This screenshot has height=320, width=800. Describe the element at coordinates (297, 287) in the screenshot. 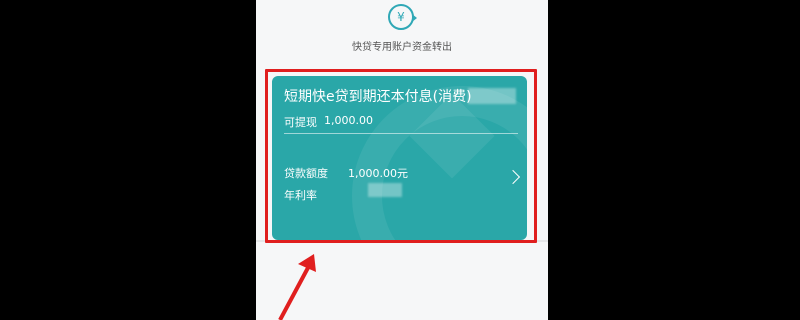

I see `red-arrow-icon` at that location.